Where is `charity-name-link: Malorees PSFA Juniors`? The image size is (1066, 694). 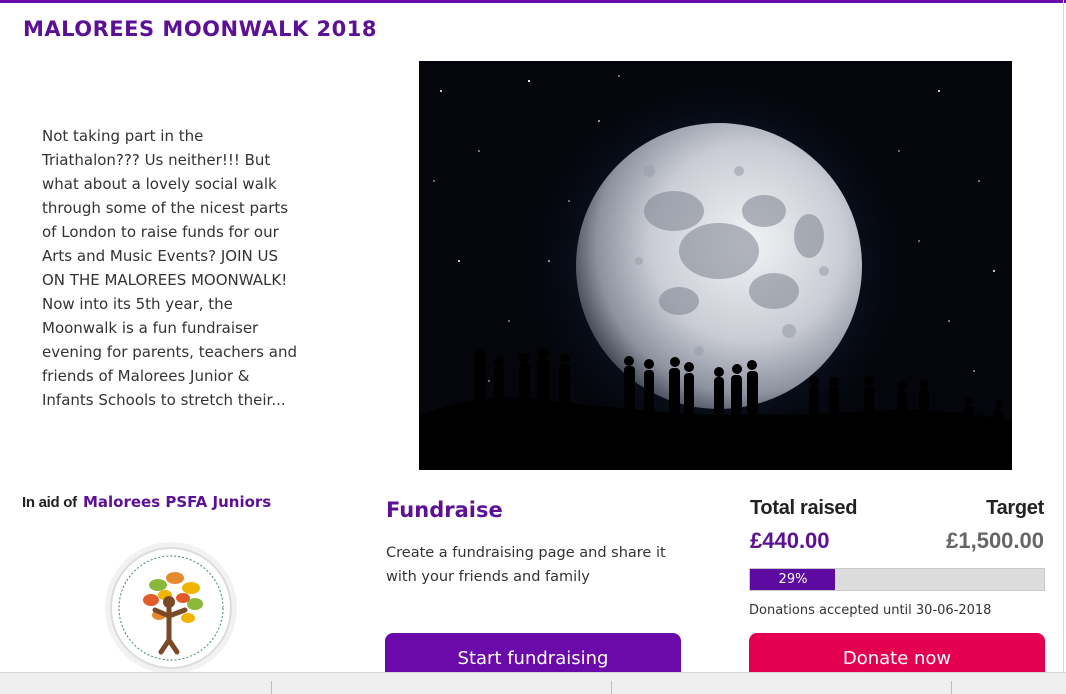
charity-name-link: Malorees PSFA Juniors is located at coordinates (177, 502).